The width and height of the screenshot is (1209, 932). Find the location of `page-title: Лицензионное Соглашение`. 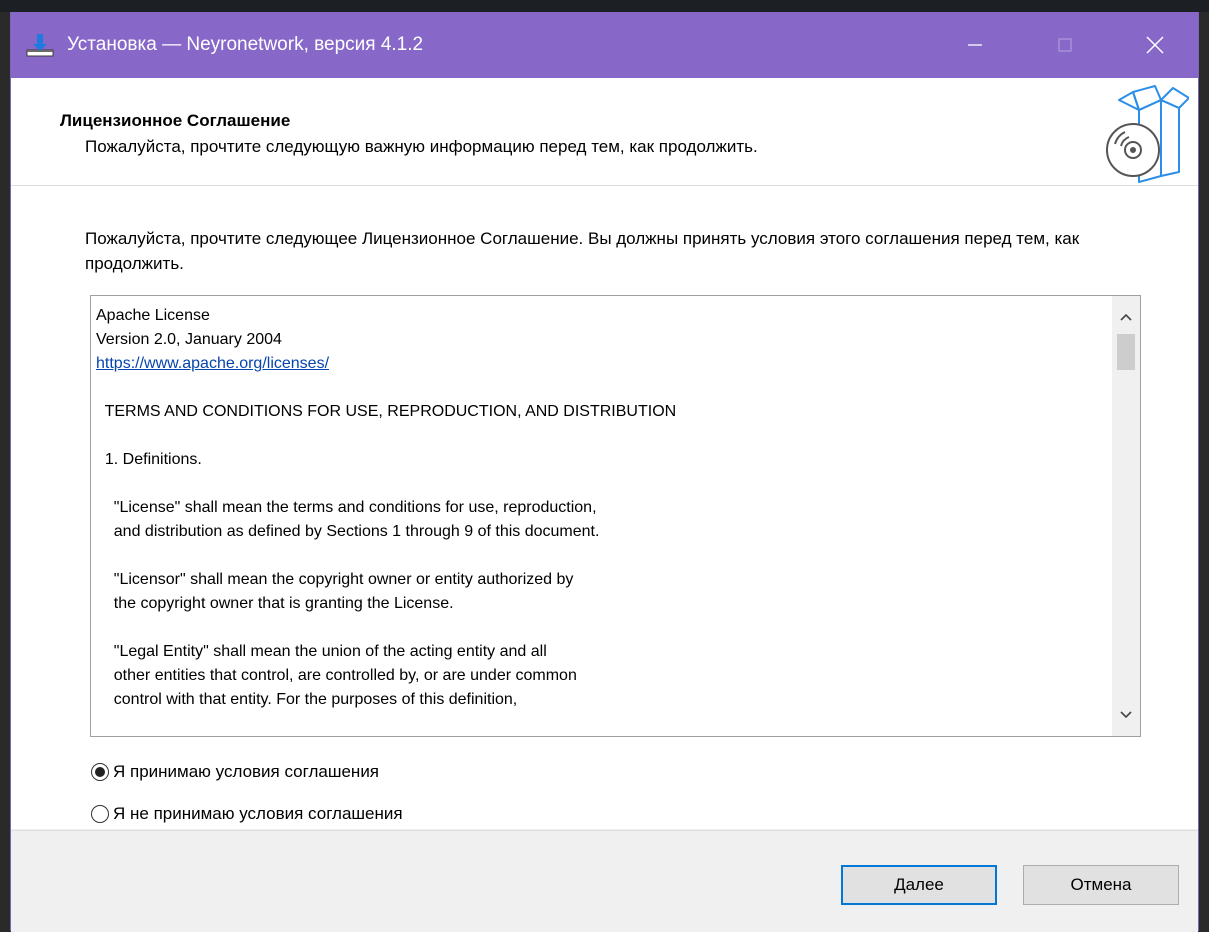

page-title: Лицензионное Соглашение is located at coordinates (175, 120).